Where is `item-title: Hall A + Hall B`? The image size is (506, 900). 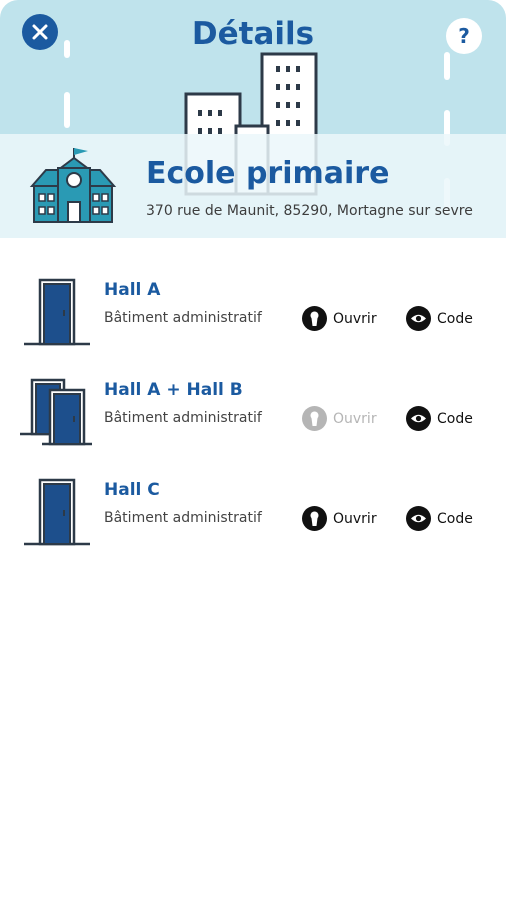 item-title: Hall A + Hall B is located at coordinates (173, 390).